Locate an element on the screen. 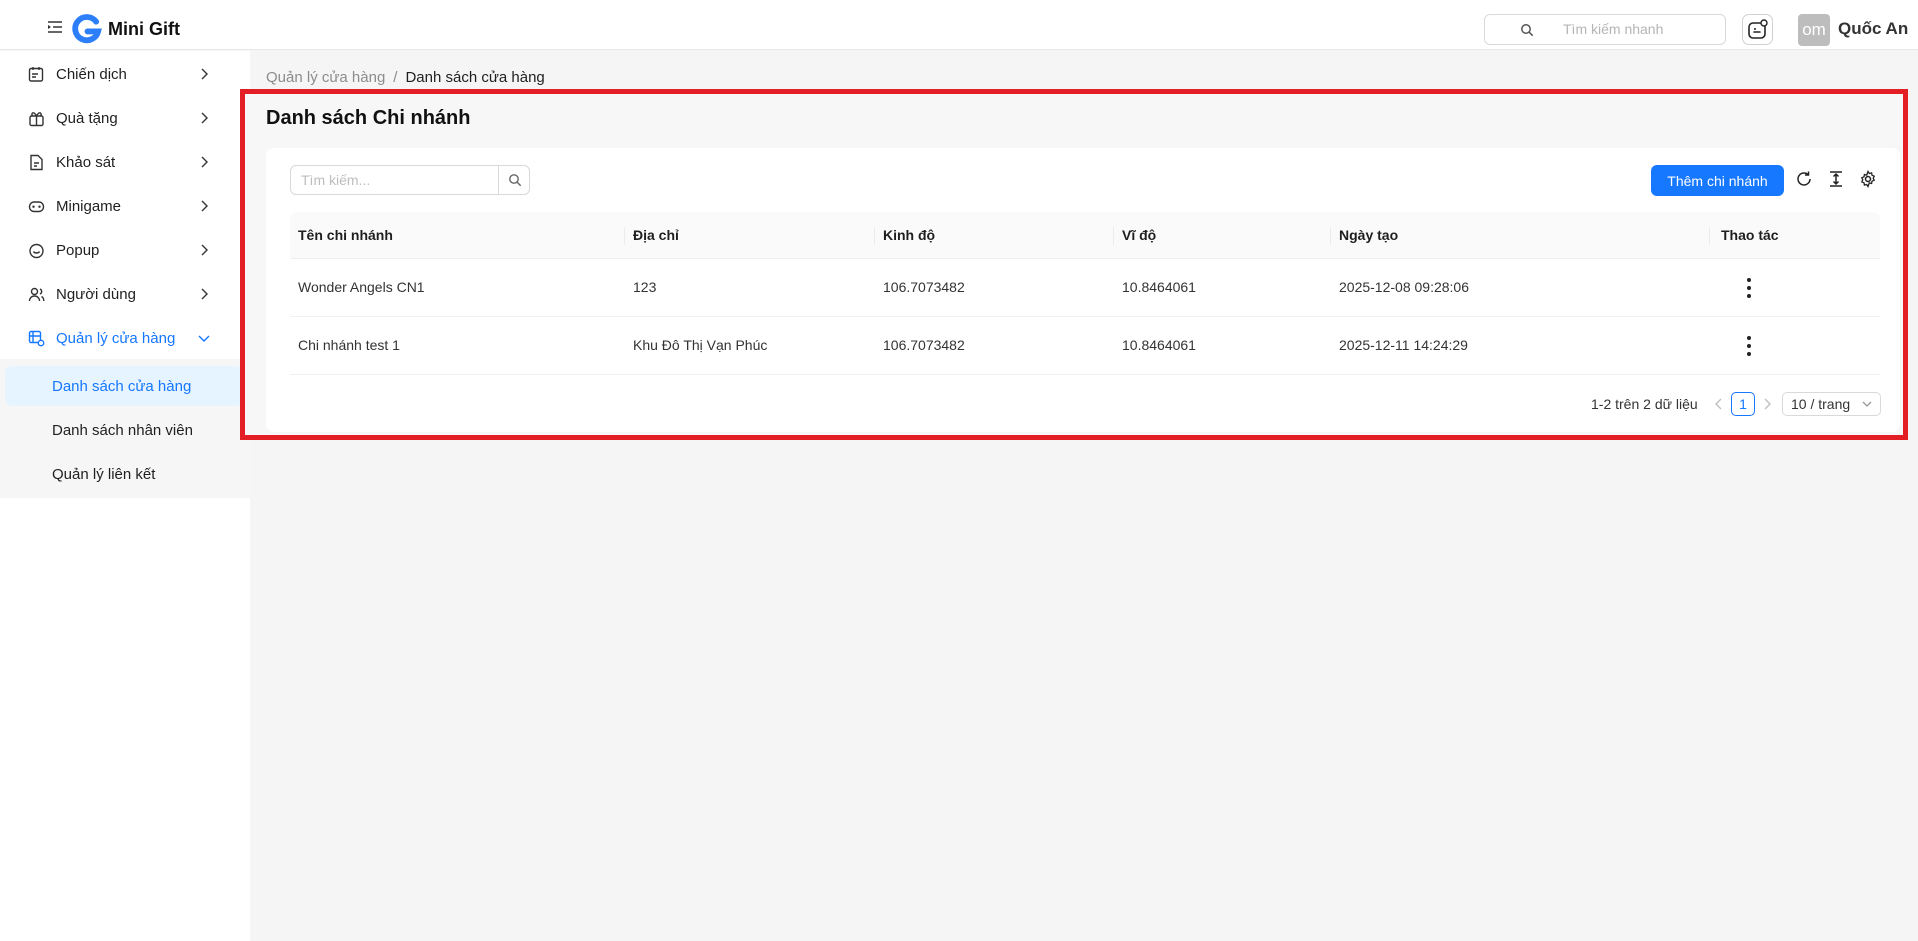 This screenshot has width=1918, height=941. cell-created-date: 2025-12-08 09:28:06 is located at coordinates (1404, 287).